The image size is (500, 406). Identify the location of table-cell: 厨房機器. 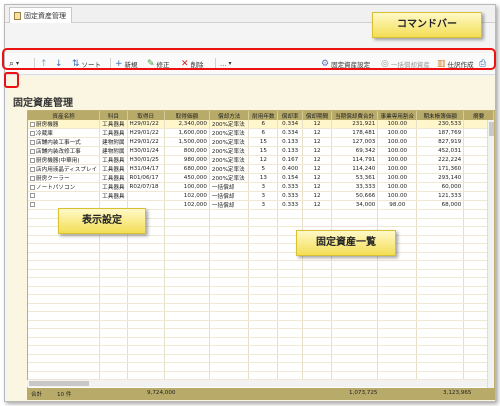
(64, 124).